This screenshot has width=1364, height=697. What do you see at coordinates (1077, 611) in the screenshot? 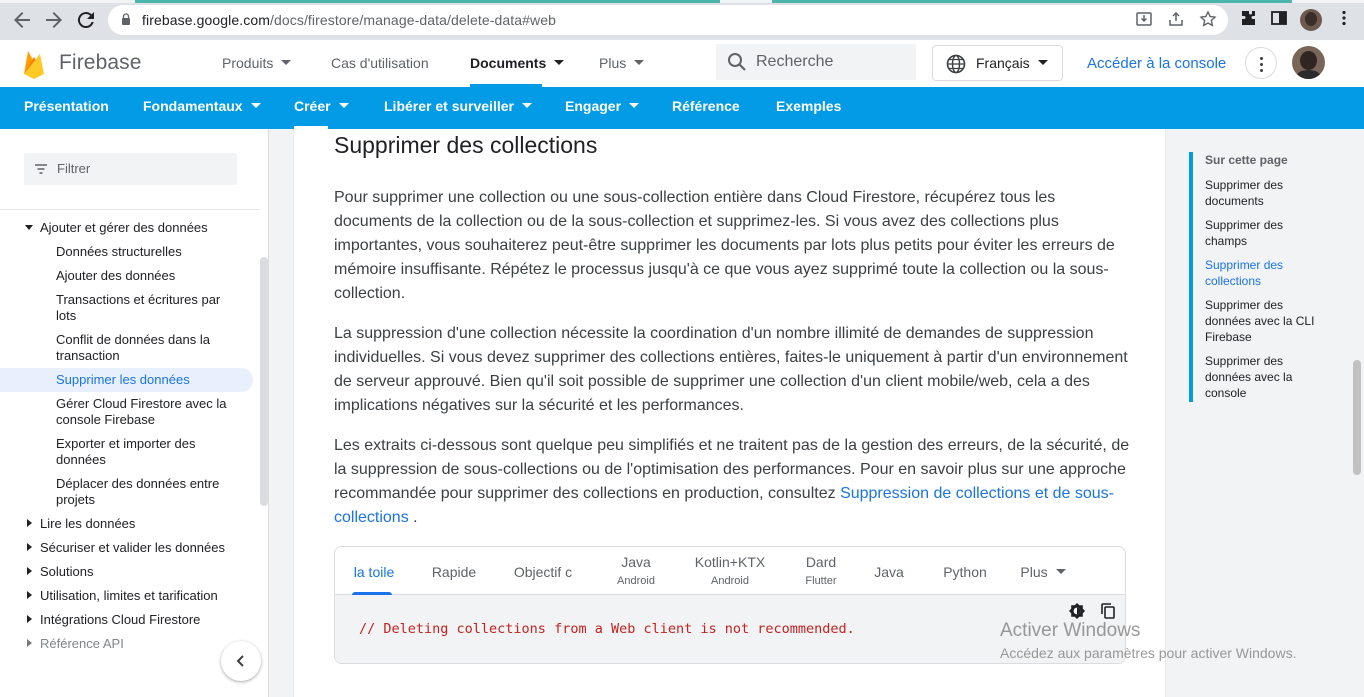
I see `dark-theme-icon` at bounding box center [1077, 611].